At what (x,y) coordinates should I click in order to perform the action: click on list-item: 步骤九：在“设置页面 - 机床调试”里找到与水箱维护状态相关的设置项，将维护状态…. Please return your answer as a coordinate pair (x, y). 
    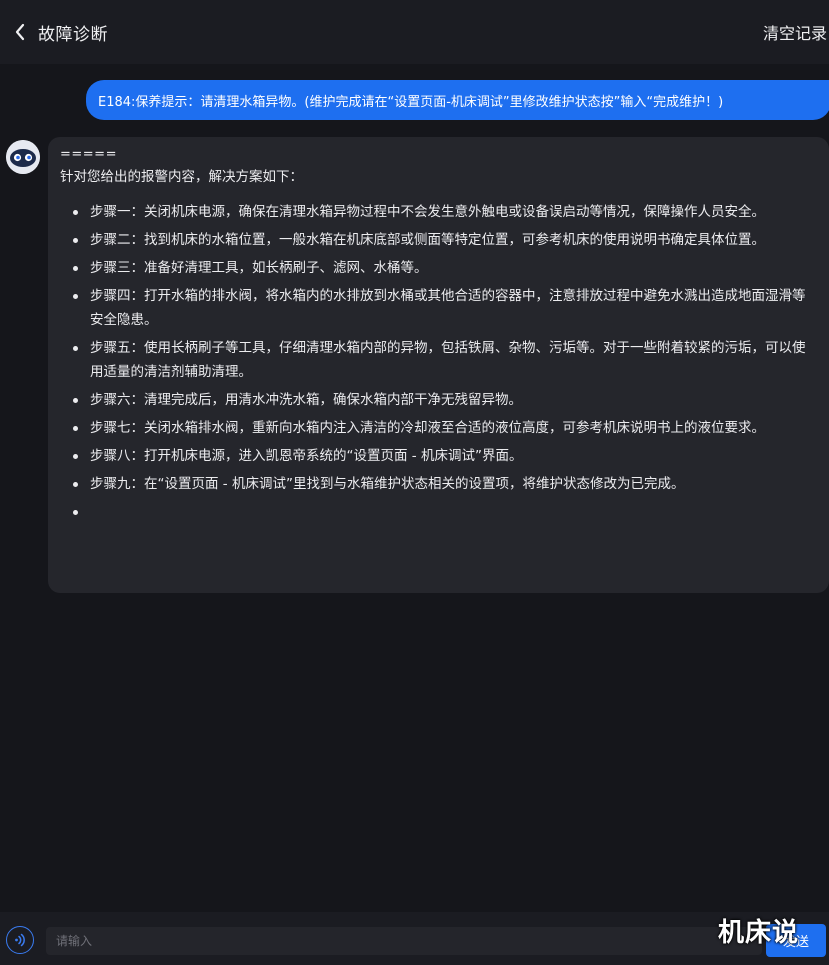
    Looking at the image, I should click on (438, 484).